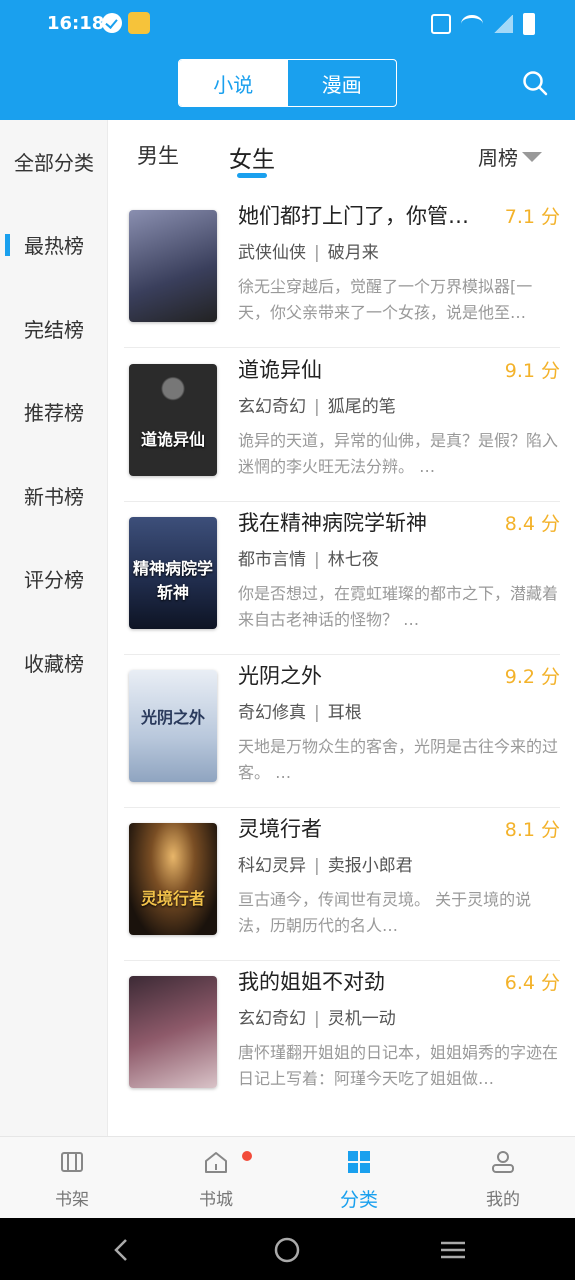 The height and width of the screenshot is (1280, 575). Describe the element at coordinates (317, 1019) in the screenshot. I see `book-meta: 玄幻奇幻 | 灵机一动` at that location.